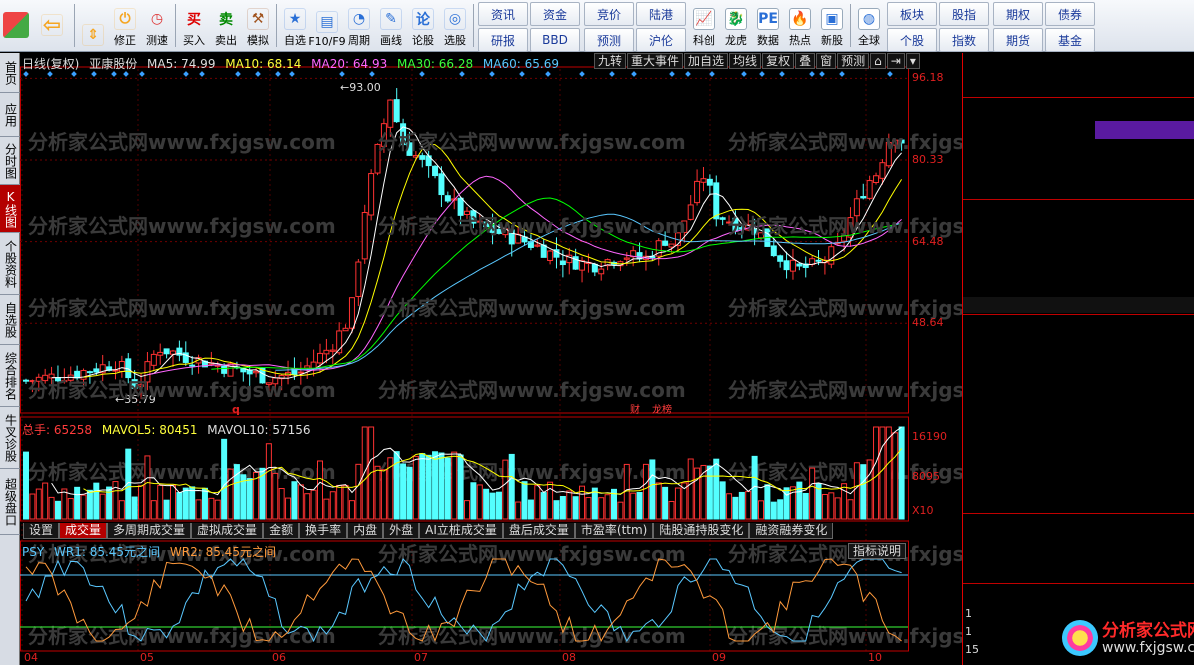 This screenshot has width=1194, height=665. I want to click on pick-button: ◎ 选股, so click(455, 25).